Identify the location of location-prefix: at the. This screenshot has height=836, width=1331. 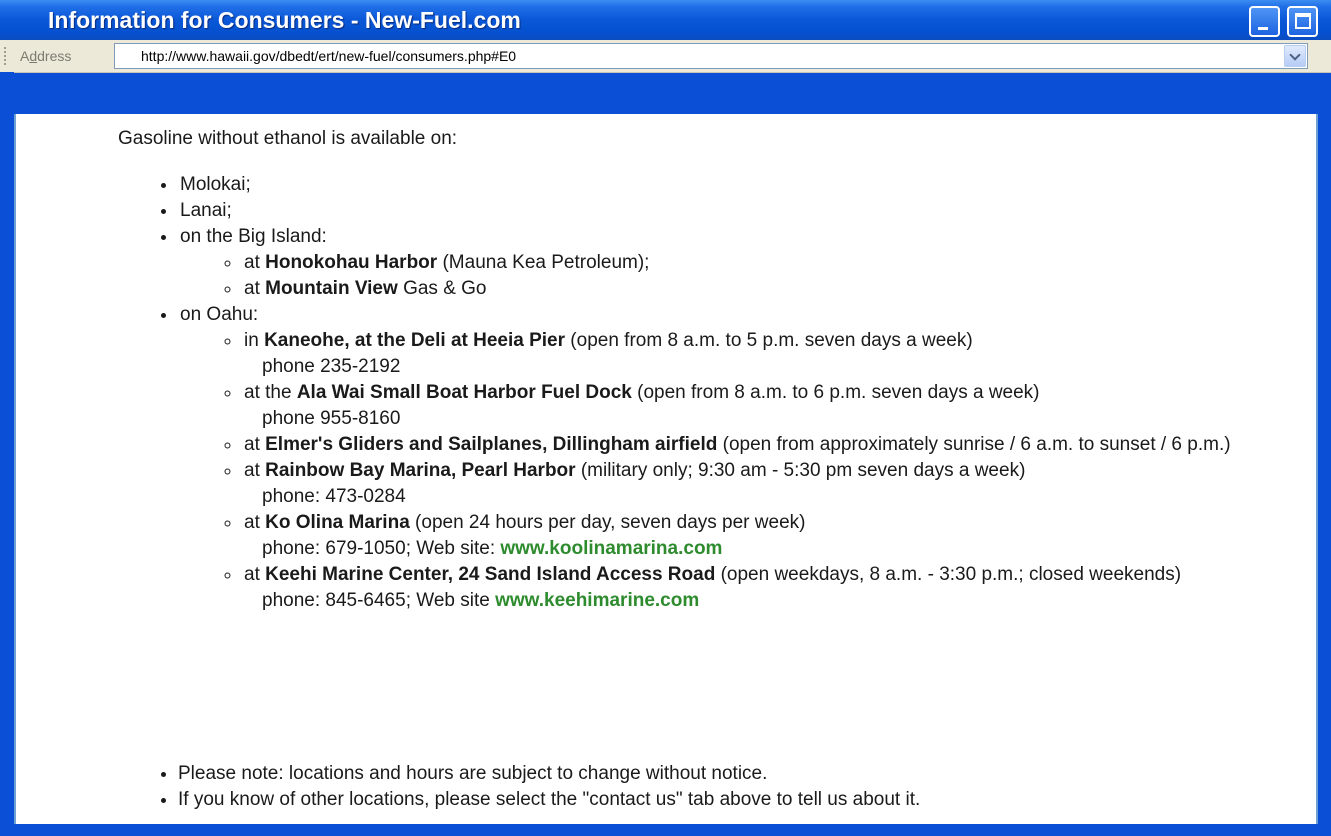
(270, 392).